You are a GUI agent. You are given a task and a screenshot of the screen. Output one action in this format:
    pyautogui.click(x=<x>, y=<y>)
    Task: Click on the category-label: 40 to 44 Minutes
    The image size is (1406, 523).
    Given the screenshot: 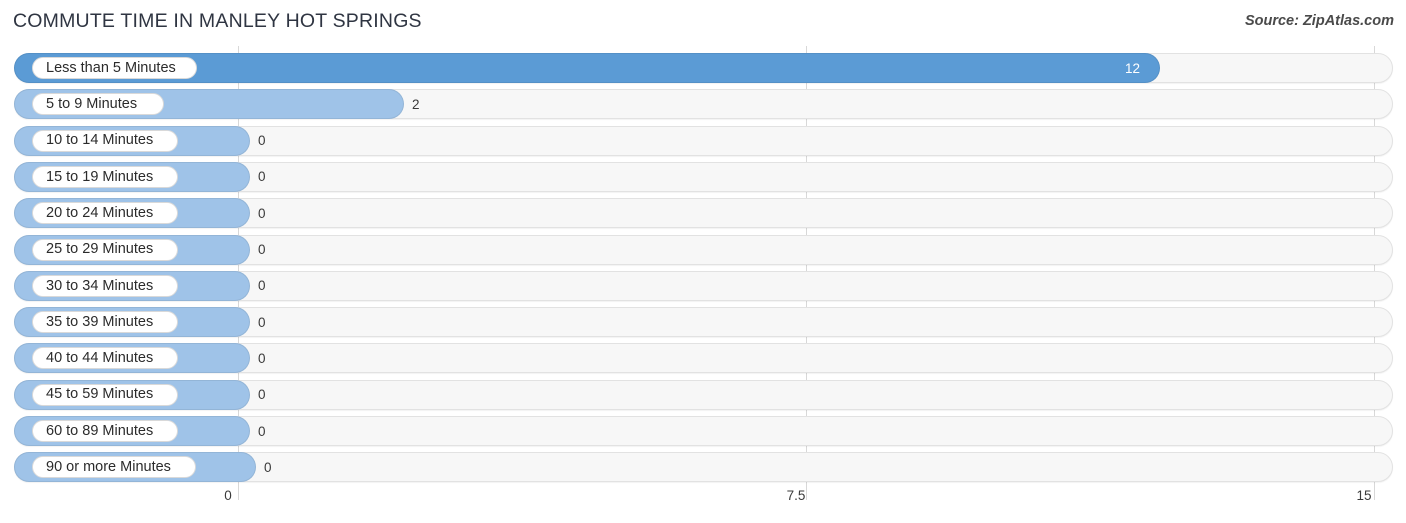 What is the action you would take?
    pyautogui.click(x=100, y=358)
    